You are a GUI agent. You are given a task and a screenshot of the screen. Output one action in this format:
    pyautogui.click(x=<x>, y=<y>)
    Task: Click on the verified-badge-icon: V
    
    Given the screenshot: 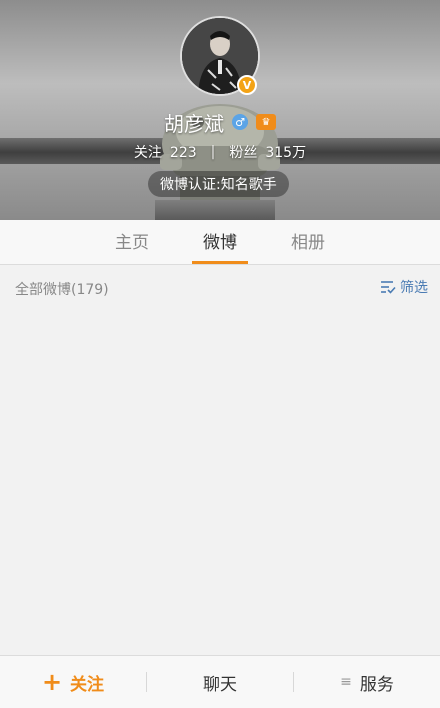 What is the action you would take?
    pyautogui.click(x=247, y=85)
    